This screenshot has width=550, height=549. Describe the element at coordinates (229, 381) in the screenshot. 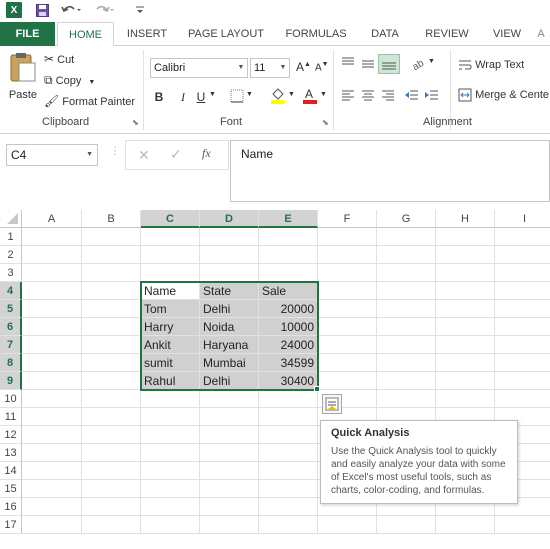

I see `table-cell: Delhi` at that location.